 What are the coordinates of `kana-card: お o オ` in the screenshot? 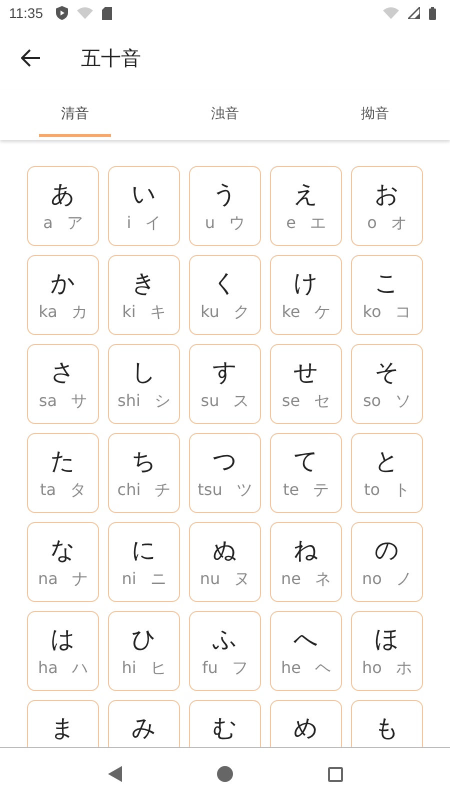 It's located at (387, 206).